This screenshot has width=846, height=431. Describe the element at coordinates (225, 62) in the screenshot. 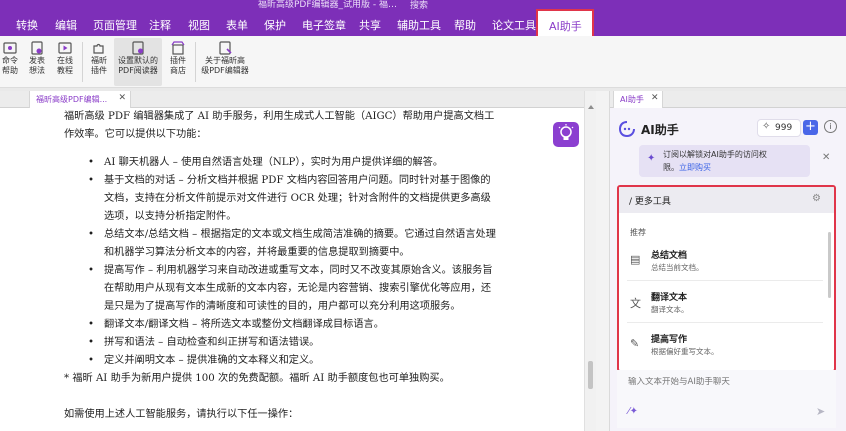

I see `about-button: 关于福昕高 级PDF编辑器` at that location.